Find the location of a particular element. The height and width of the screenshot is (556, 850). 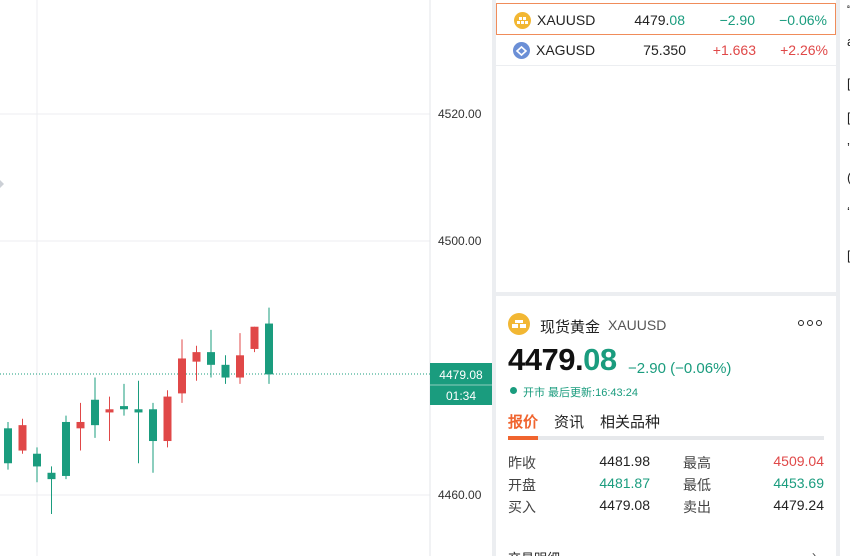

more-options-icon is located at coordinates (810, 323).